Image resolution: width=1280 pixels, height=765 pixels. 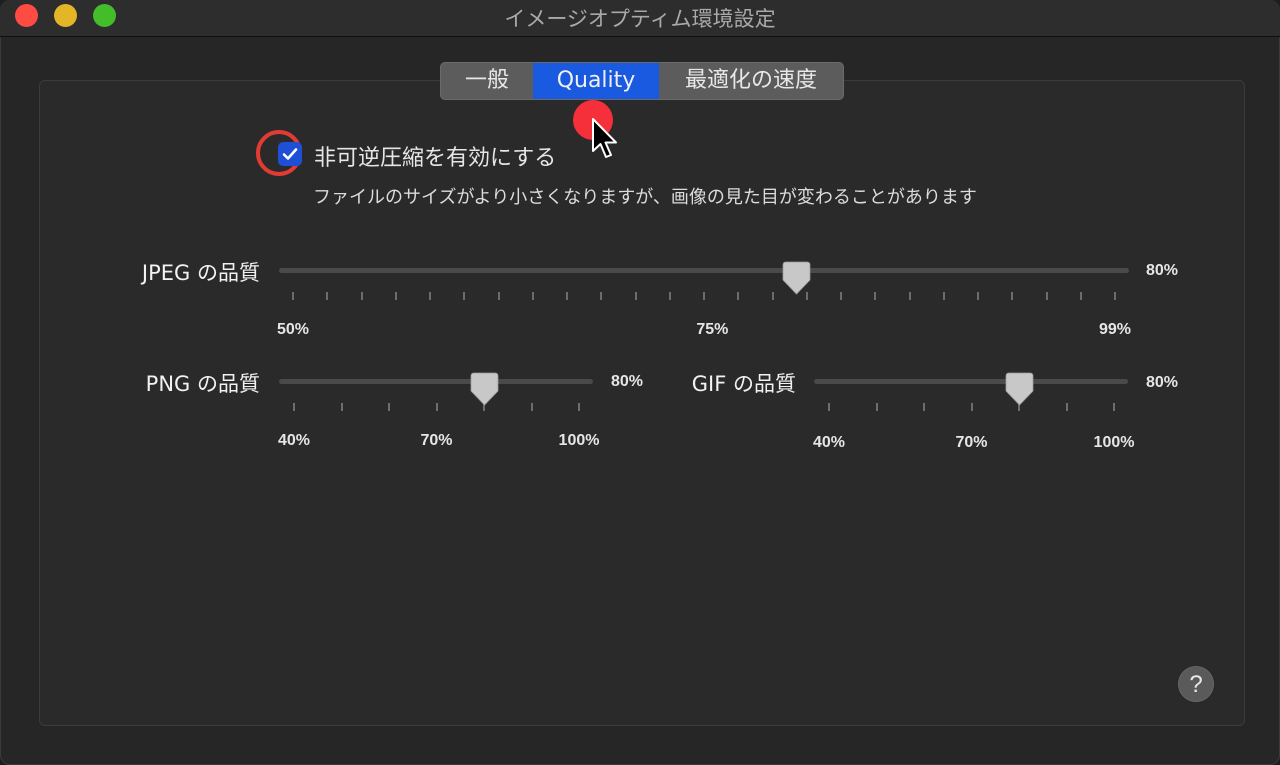 I want to click on tab-bar: 一般 Quality 最適化の速度, so click(x=642, y=81).